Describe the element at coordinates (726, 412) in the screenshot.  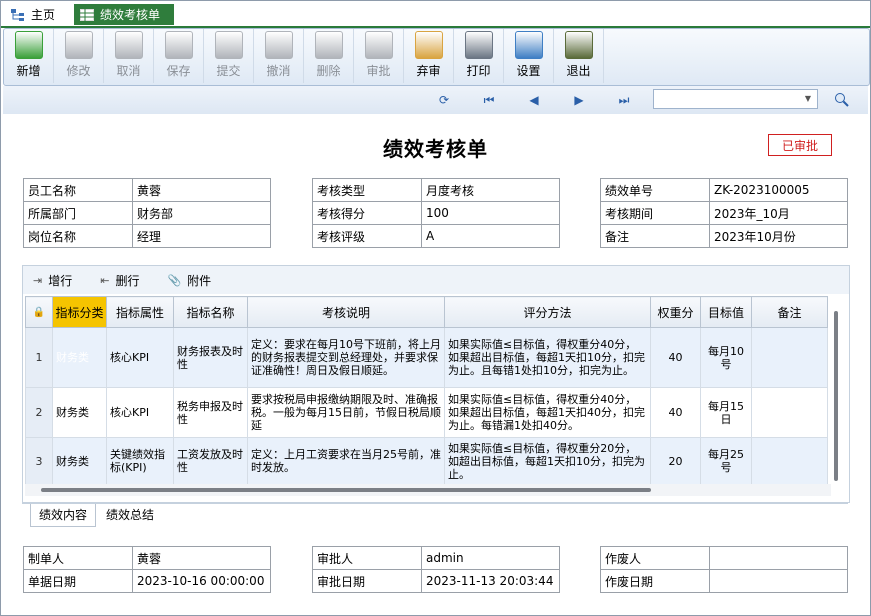
I see `cell-target: 每月15日` at that location.